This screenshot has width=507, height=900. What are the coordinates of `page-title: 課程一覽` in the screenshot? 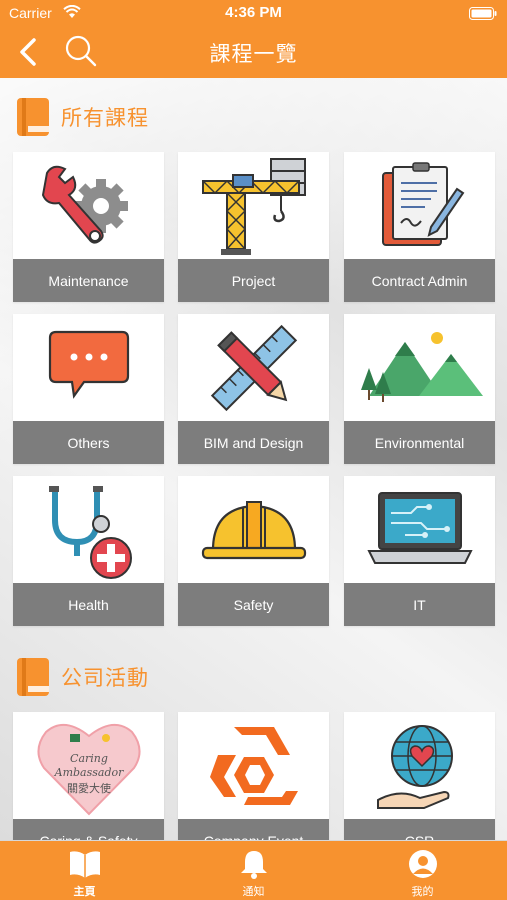 It's located at (253, 54).